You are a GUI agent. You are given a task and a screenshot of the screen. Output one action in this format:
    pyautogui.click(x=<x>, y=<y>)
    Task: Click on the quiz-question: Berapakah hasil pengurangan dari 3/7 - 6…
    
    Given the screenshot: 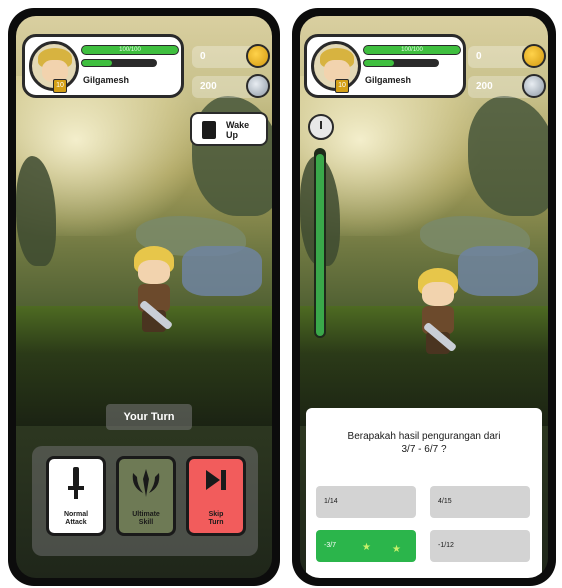 What is the action you would take?
    pyautogui.click(x=424, y=443)
    